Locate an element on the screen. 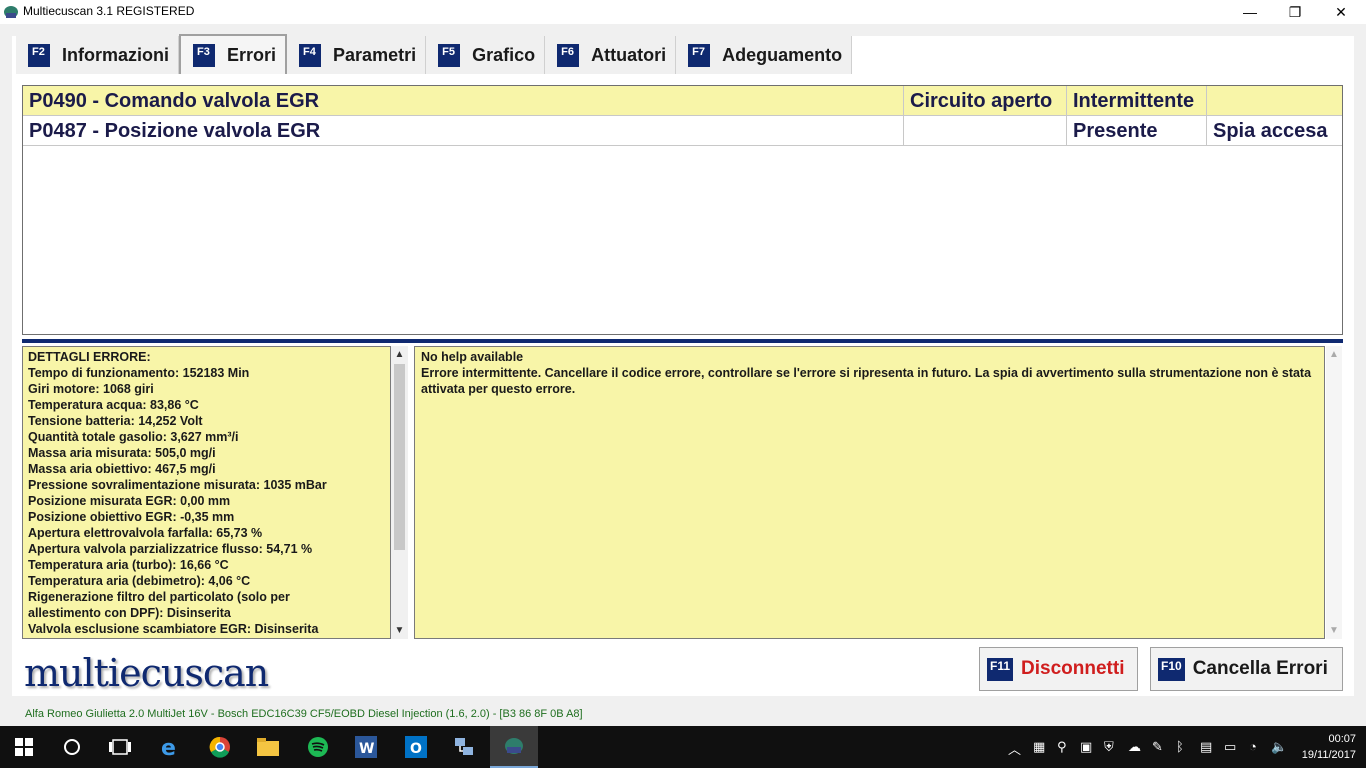  tray-display-icon: ▣ is located at coordinates (1086, 747).